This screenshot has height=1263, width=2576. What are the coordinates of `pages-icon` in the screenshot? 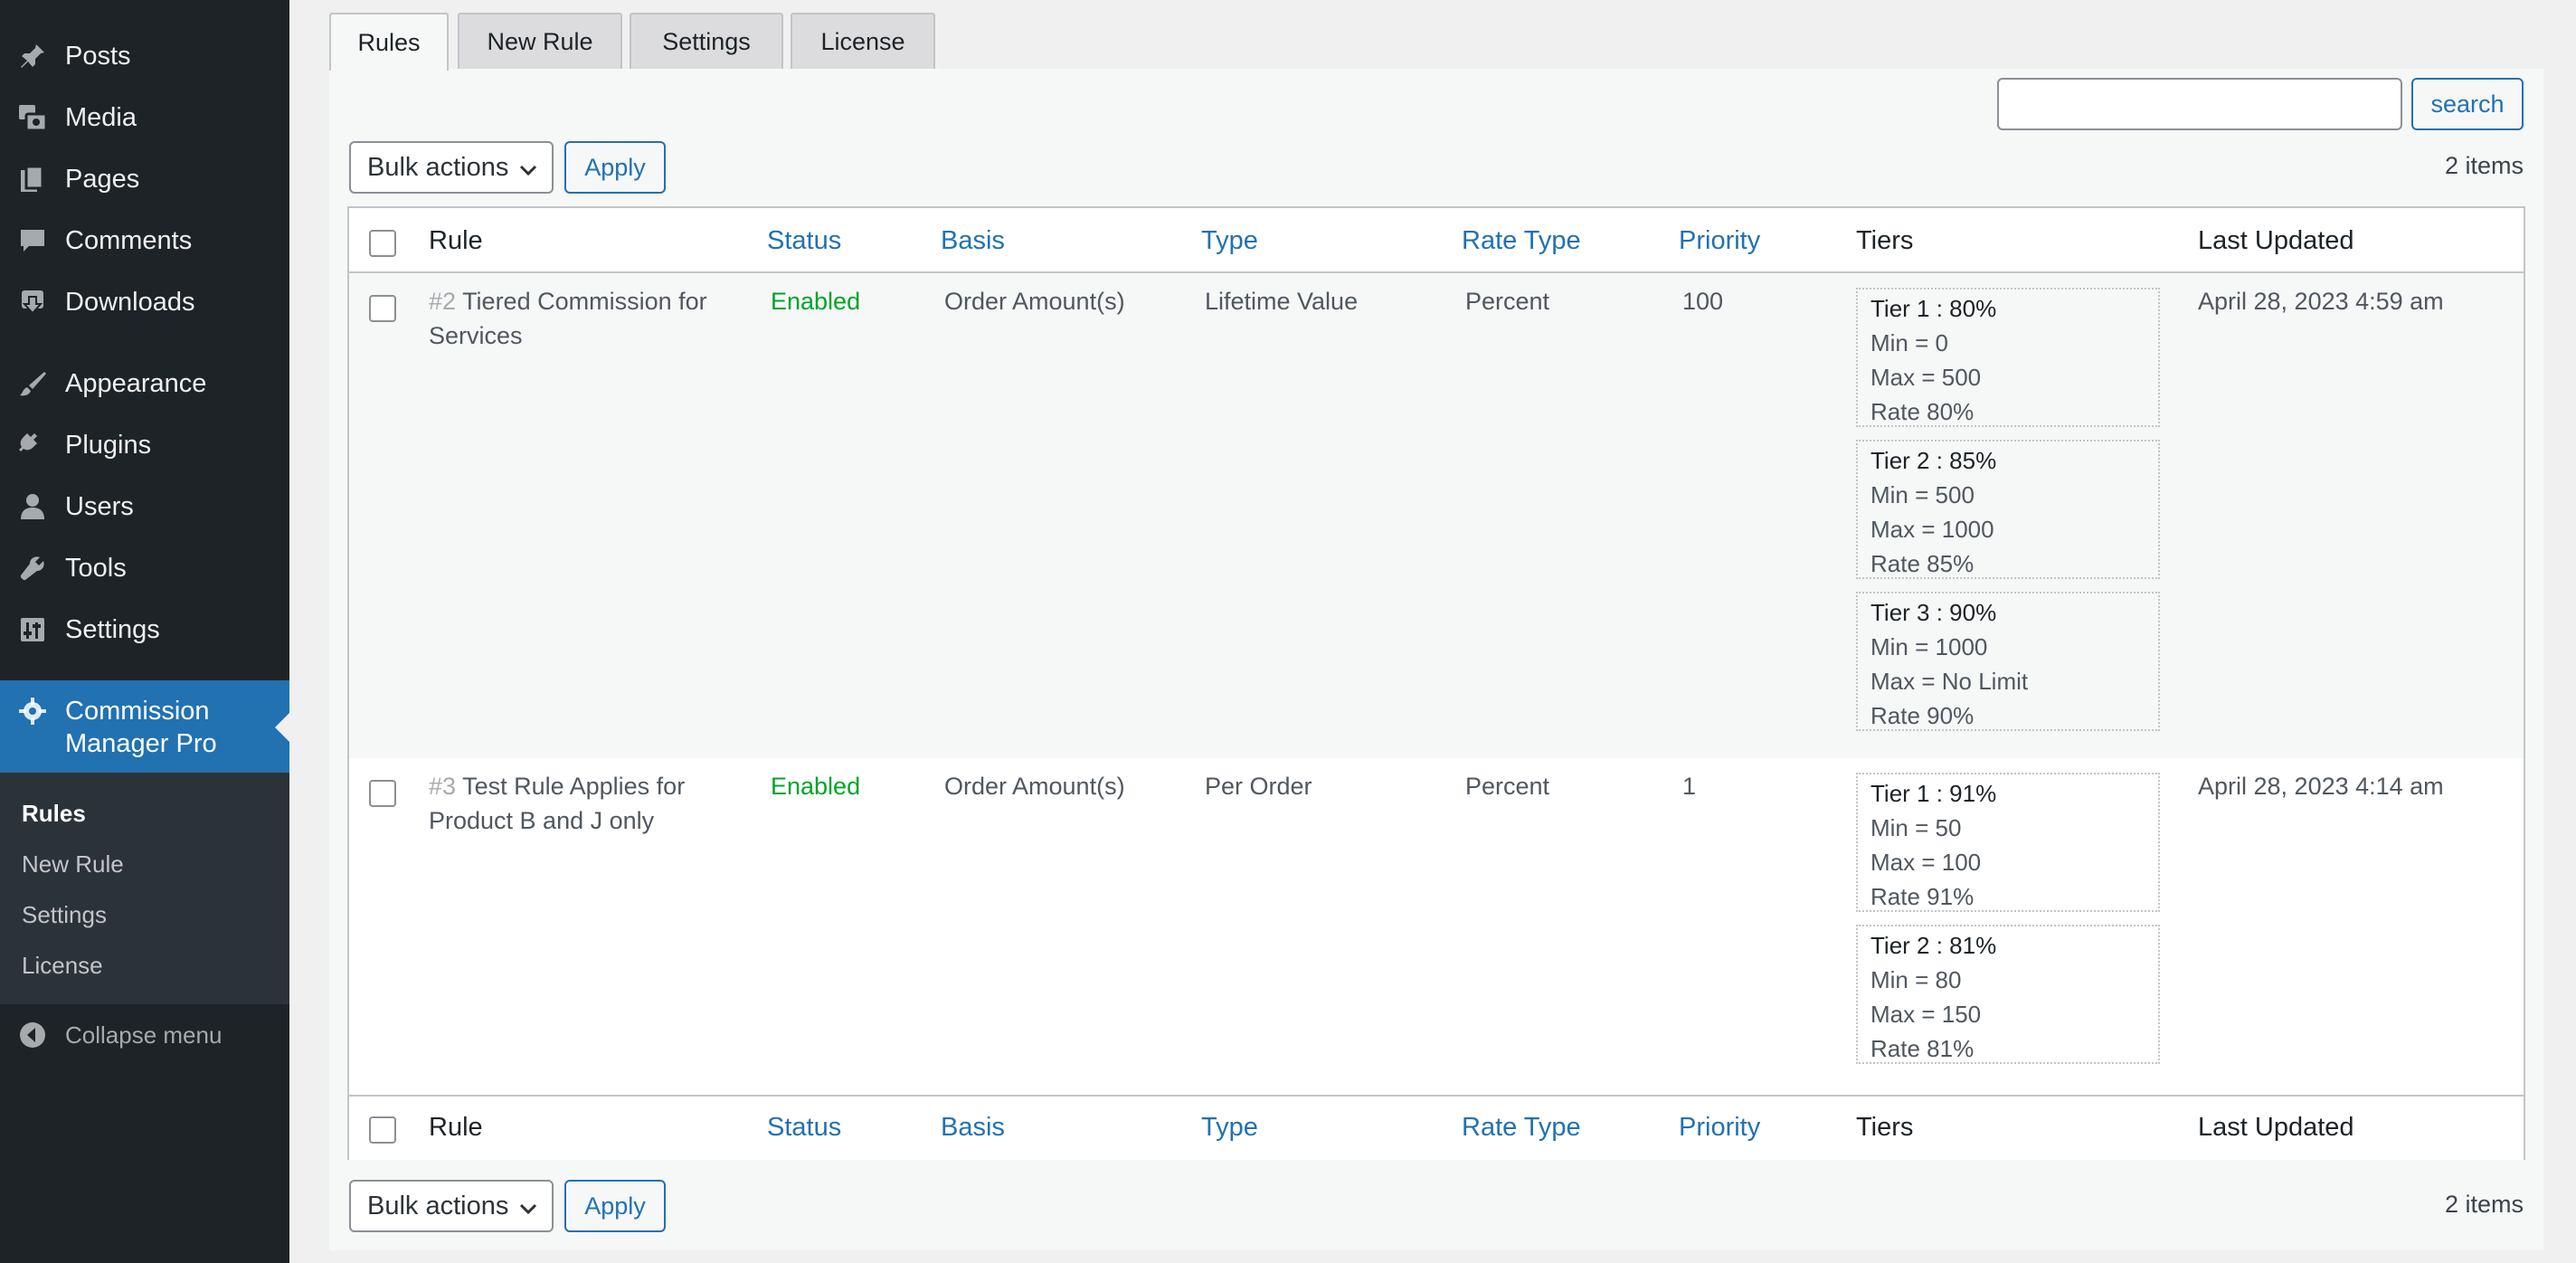 It's located at (32, 179).